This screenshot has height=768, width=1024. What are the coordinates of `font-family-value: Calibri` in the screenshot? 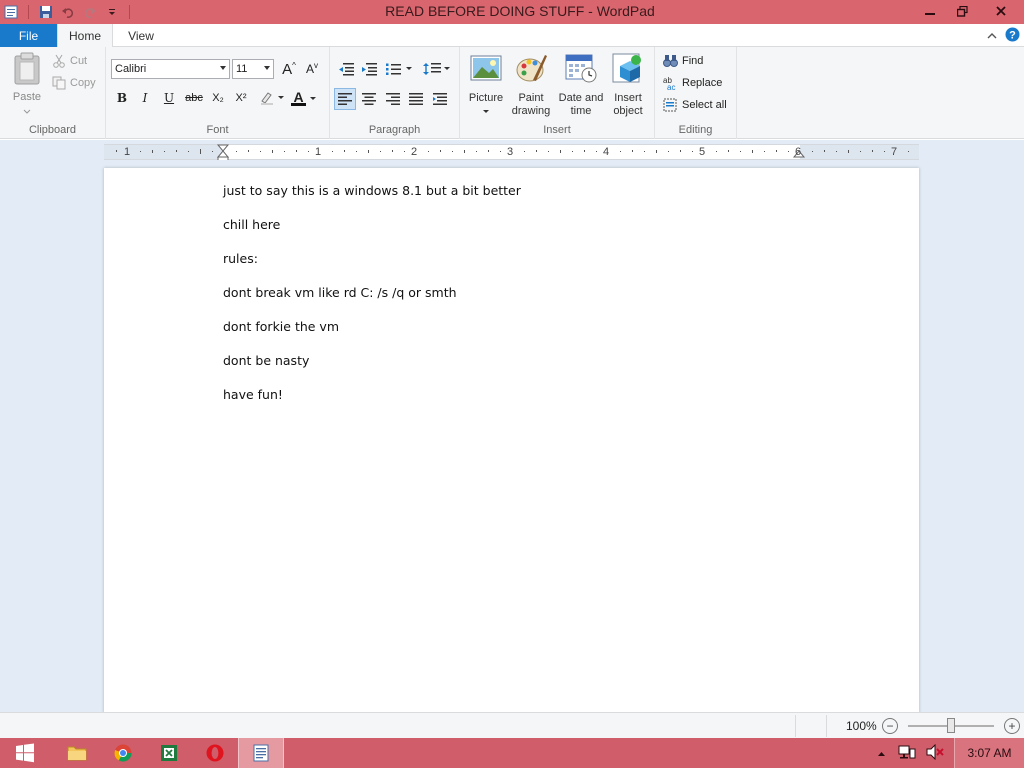 It's located at (131, 69).